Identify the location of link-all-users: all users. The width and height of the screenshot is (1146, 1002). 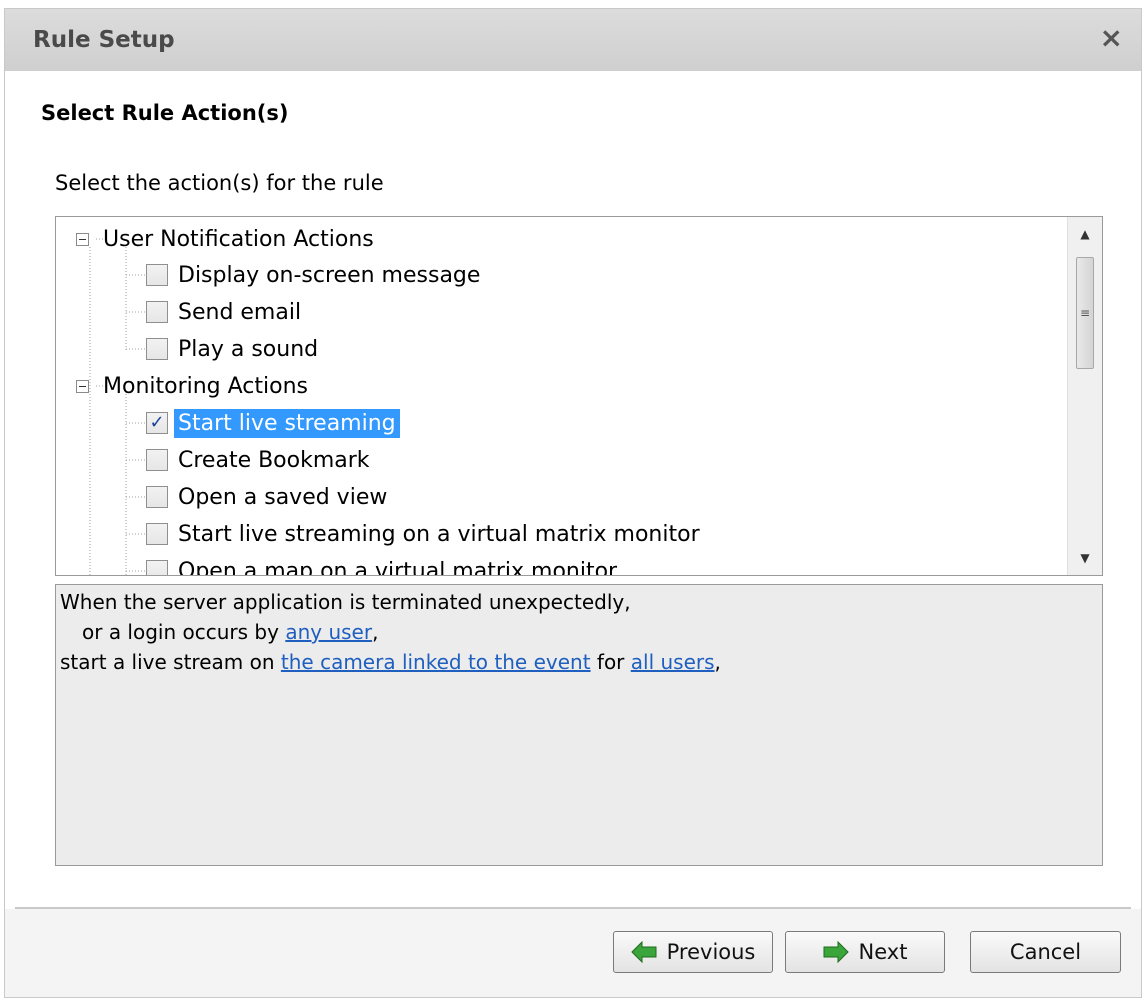
(673, 662).